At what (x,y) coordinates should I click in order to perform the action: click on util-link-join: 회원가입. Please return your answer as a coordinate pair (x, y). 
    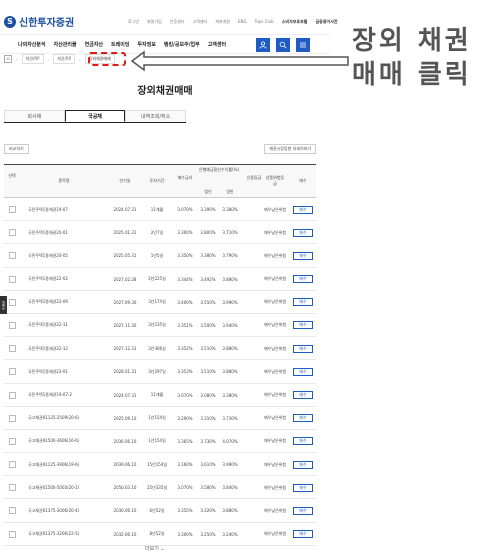
    Looking at the image, I should click on (154, 22).